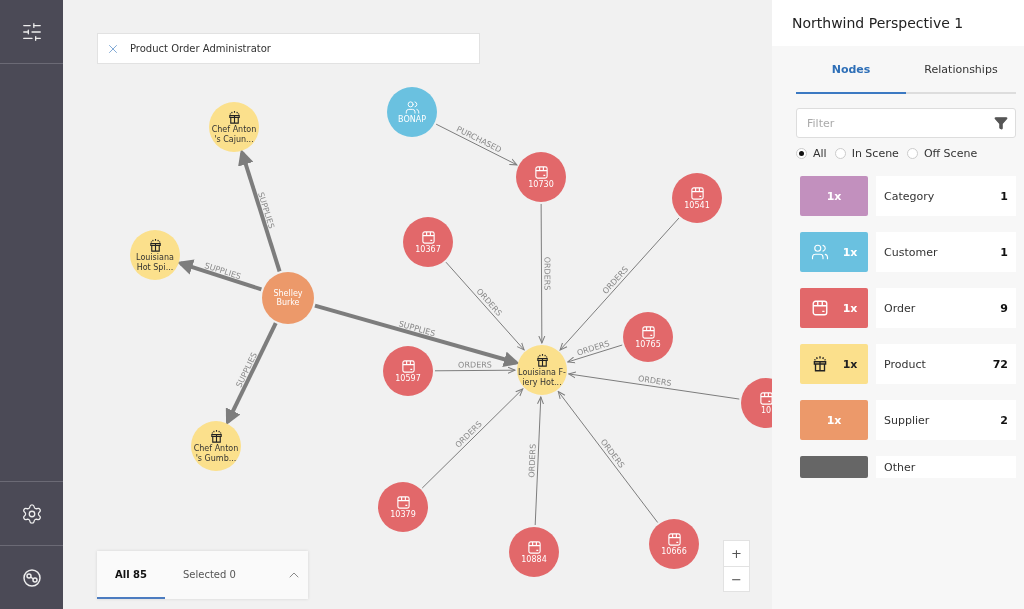  I want to click on category-card: Supplier 2, so click(946, 420).